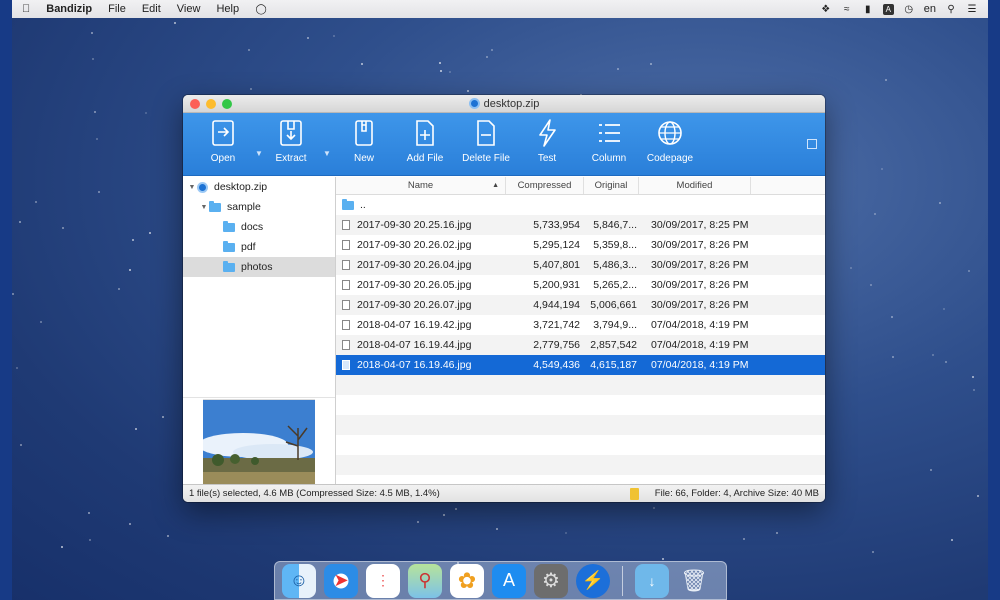  I want to click on column-header-original: Original, so click(611, 185).